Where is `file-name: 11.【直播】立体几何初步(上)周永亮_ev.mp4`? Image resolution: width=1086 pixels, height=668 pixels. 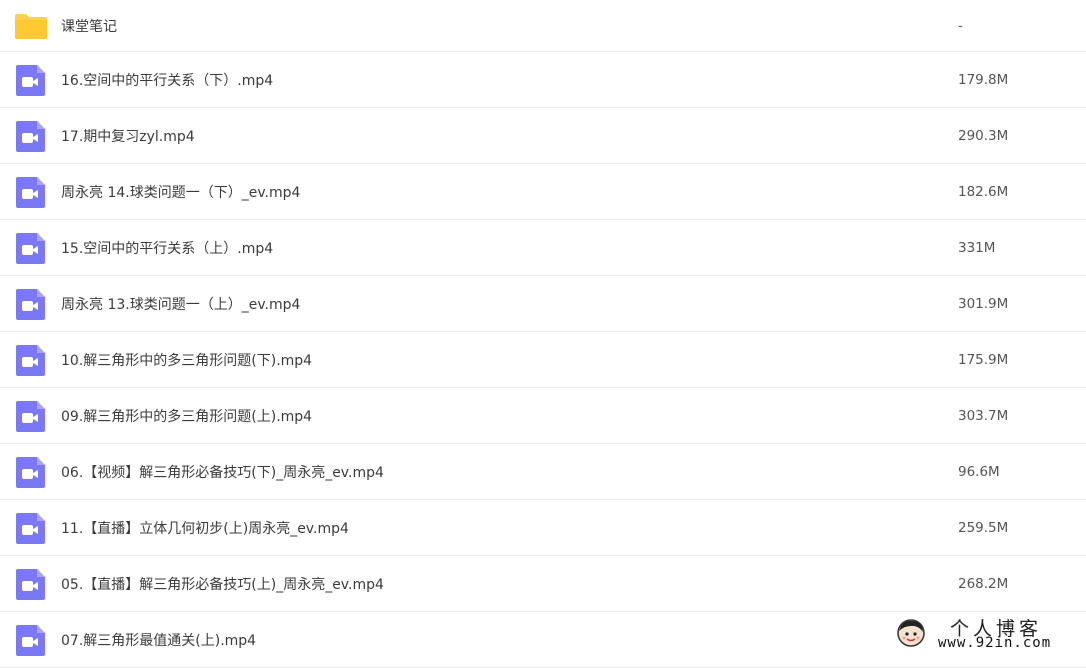
file-name: 11.【直播】立体几何初步(上)周永亮_ev.mp4 is located at coordinates (205, 528).